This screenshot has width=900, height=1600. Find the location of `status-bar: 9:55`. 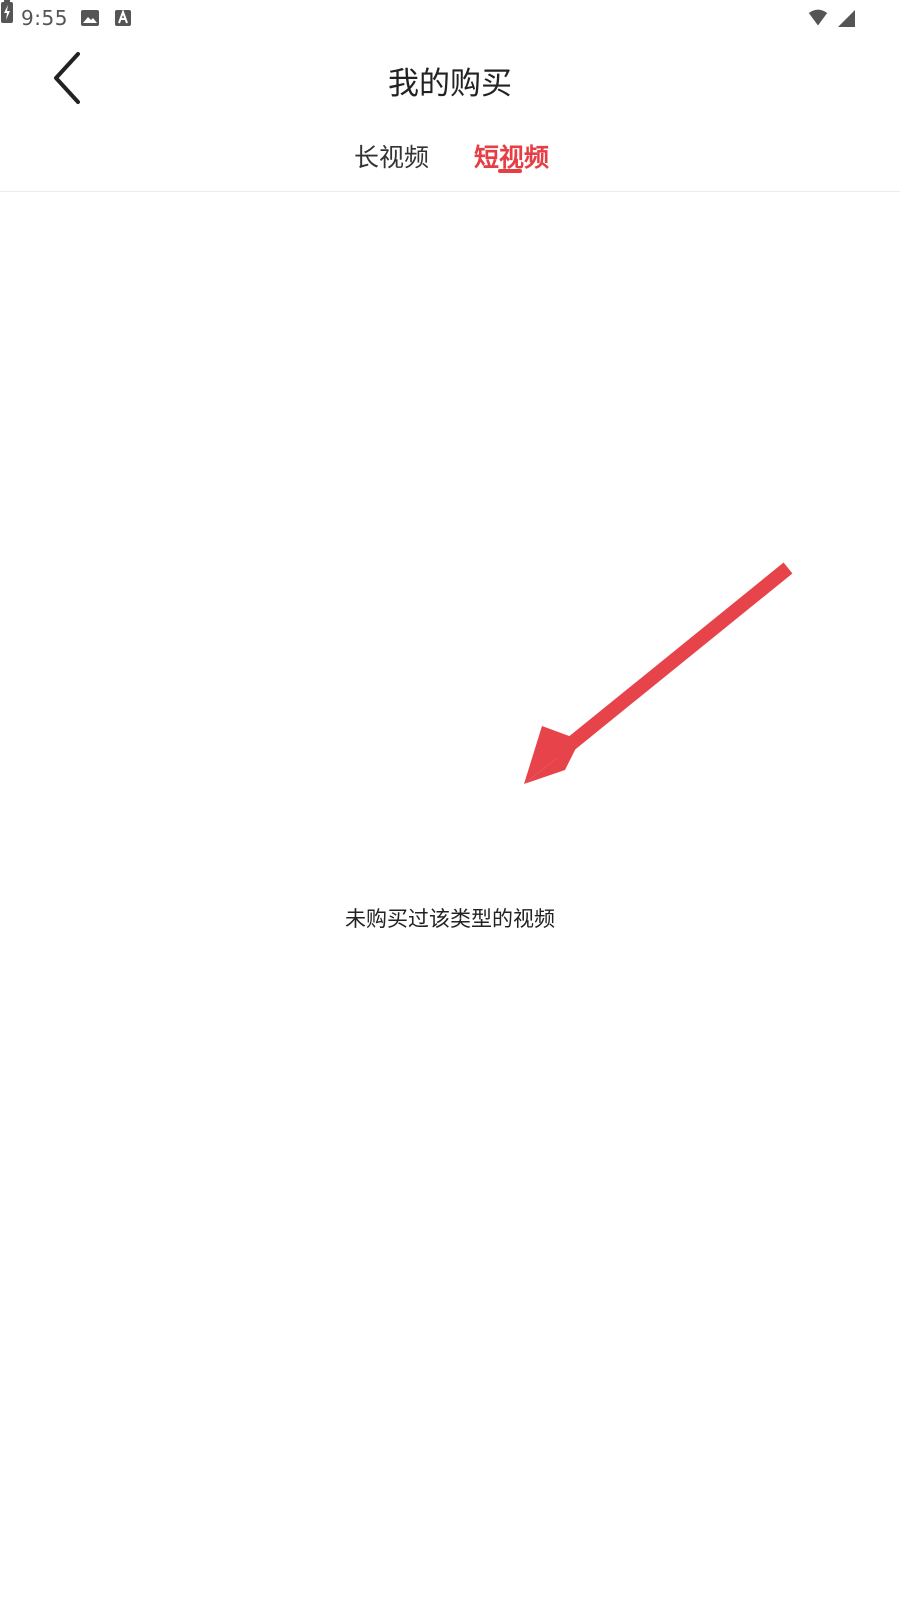

status-bar: 9:55 is located at coordinates (450, 18).